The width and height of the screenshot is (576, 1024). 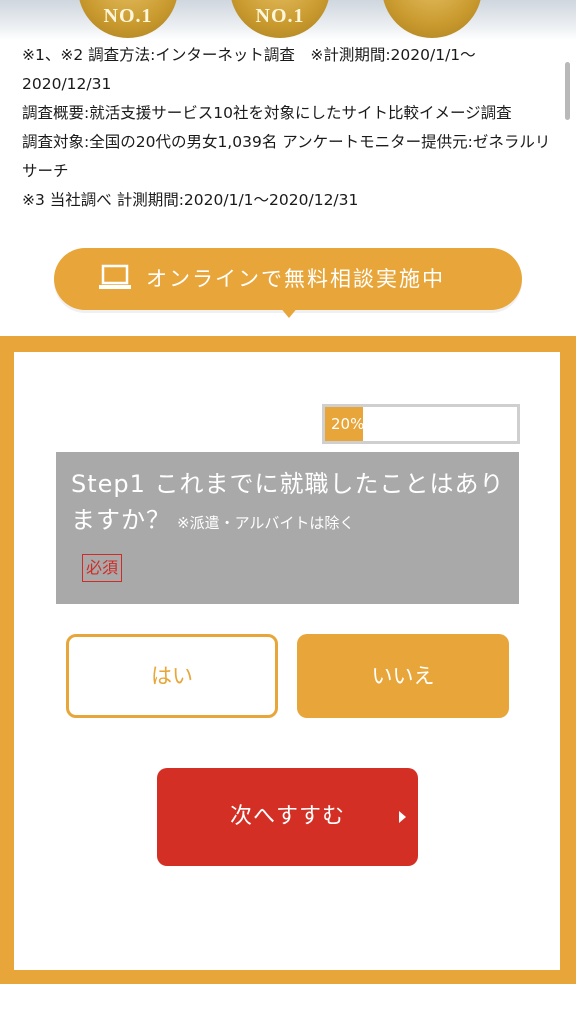 What do you see at coordinates (190, 200) in the screenshot?
I see `survey-note: ※3 当社調べ 計測期間:2020/1/1〜2020/12/31` at bounding box center [190, 200].